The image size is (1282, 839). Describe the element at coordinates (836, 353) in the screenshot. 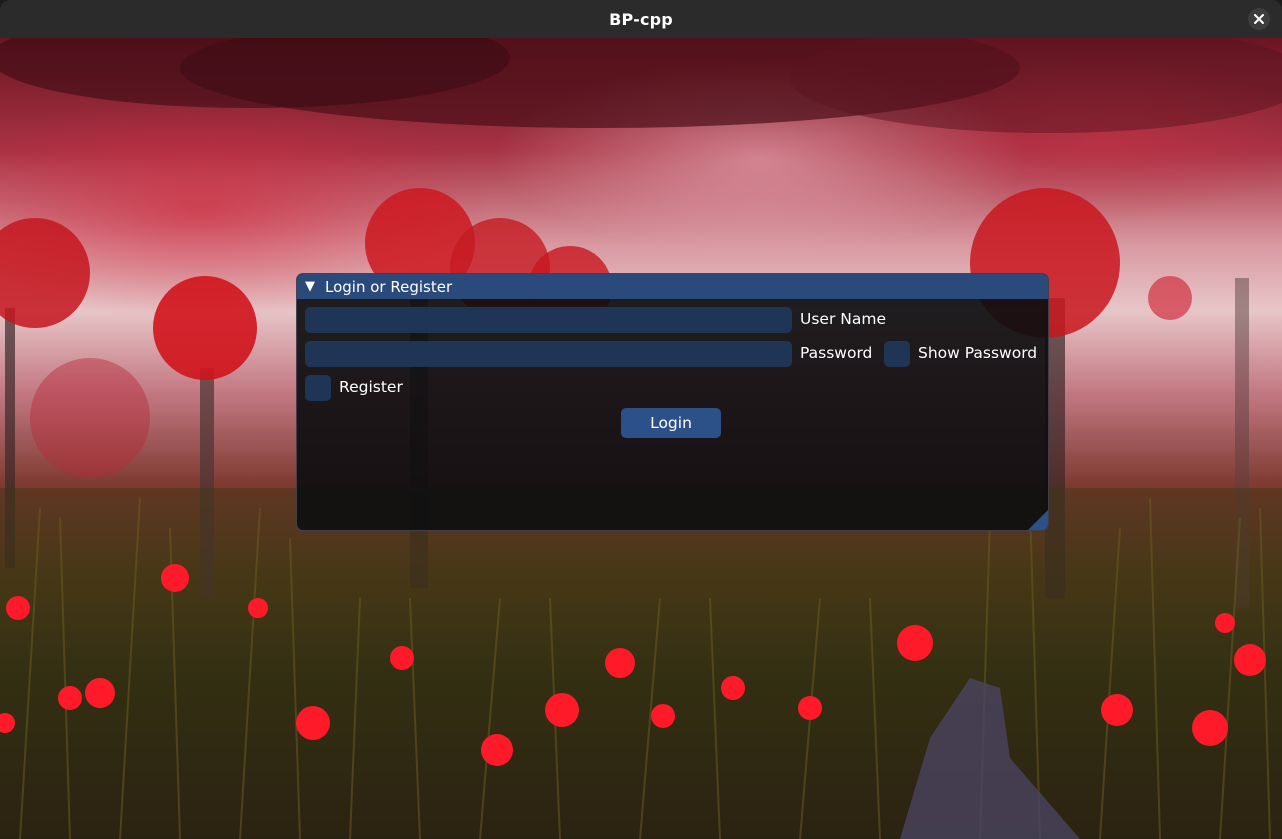

I see `password-label: Password` at that location.